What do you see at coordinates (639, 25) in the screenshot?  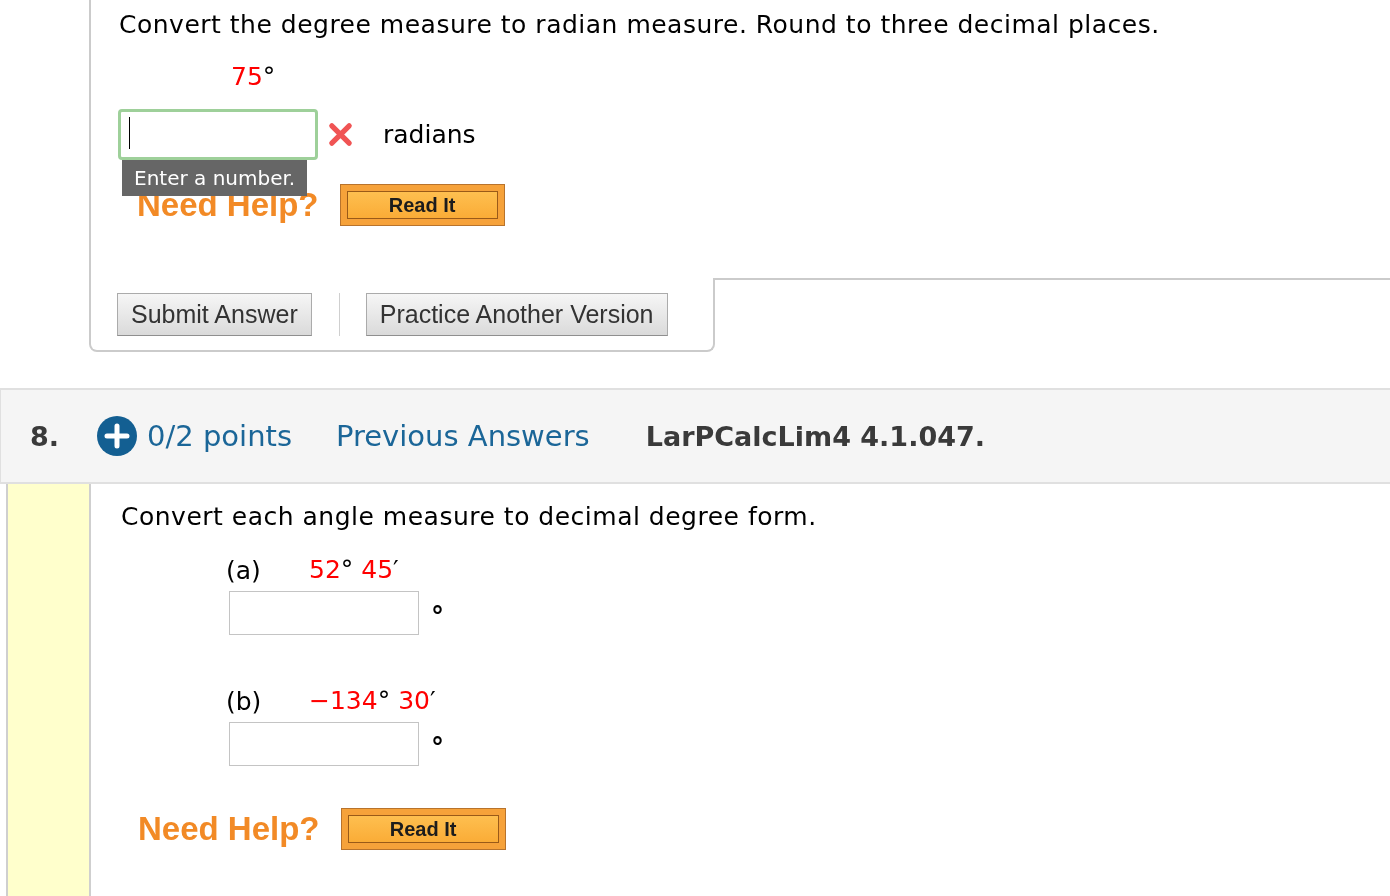 I see `question-prompt: Convert the degree measure to radian measure. Round to three decimal places.` at bounding box center [639, 25].